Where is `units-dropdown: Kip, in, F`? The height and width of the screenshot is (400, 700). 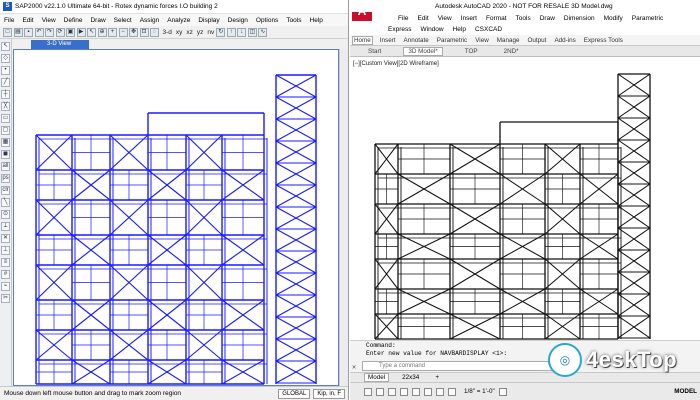 units-dropdown: Kip, in, F is located at coordinates (329, 393).